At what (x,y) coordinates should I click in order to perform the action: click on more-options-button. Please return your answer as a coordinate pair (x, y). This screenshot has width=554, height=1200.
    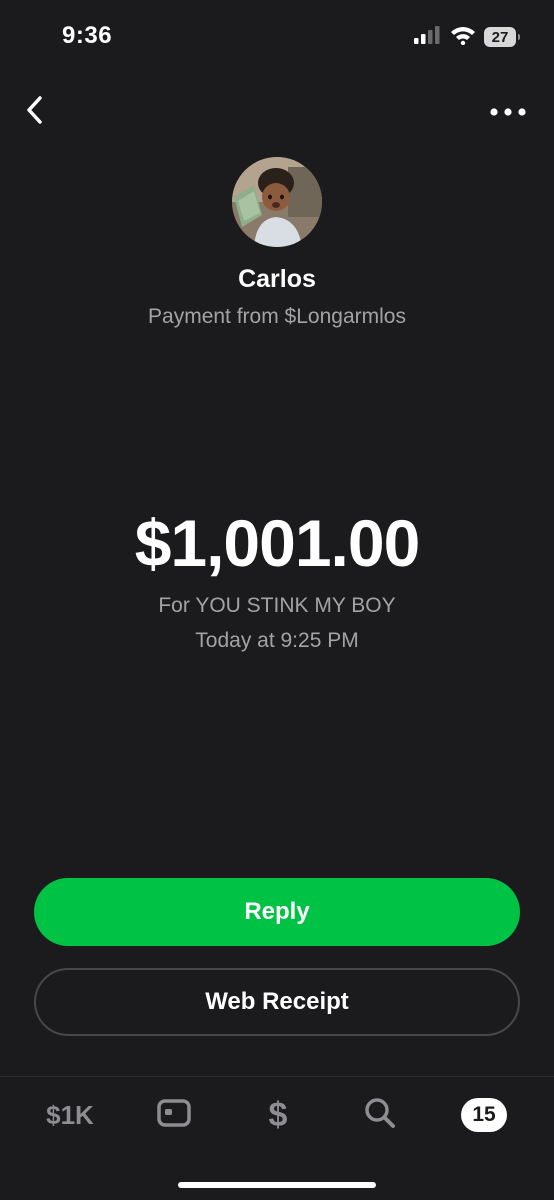
    Looking at the image, I should click on (508, 112).